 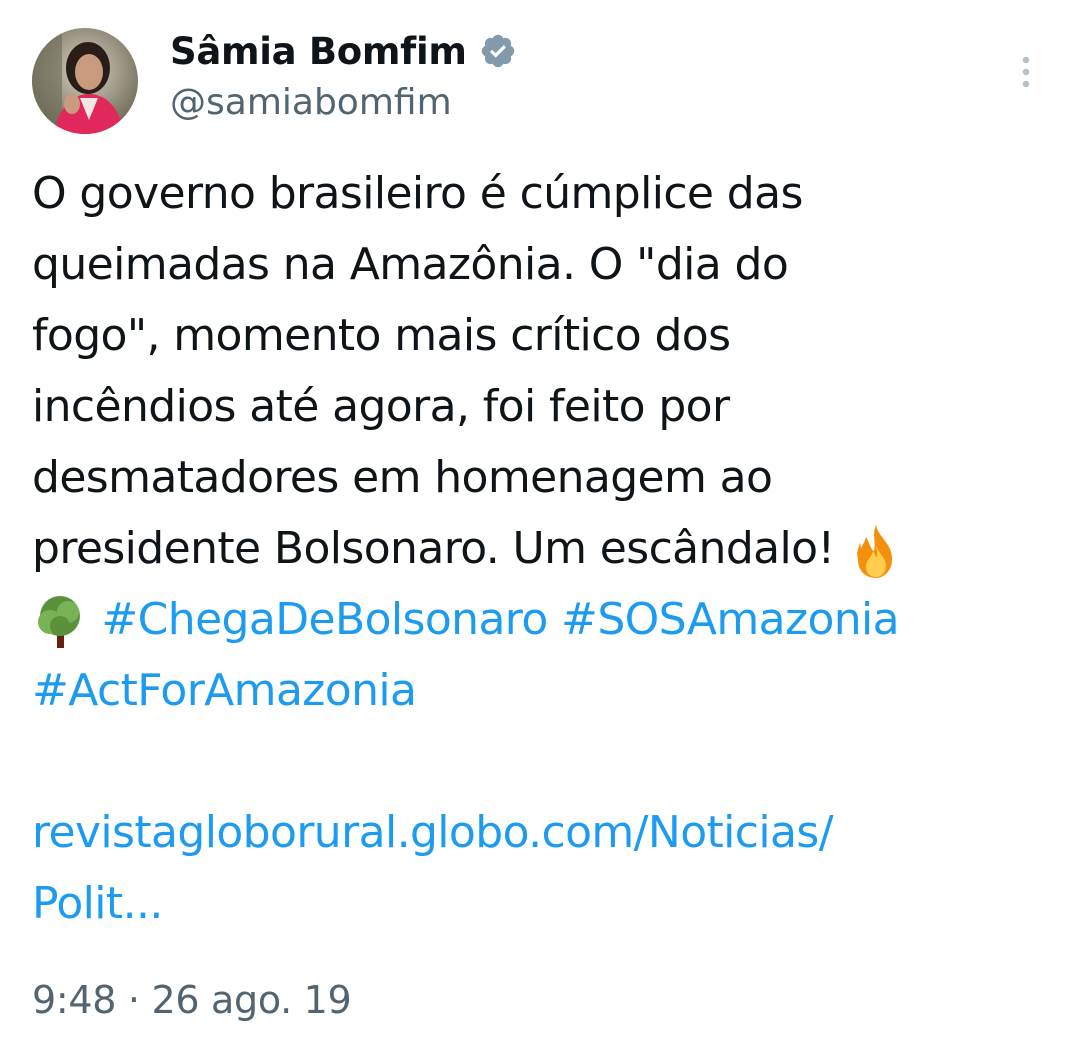 I want to click on tweet-text-line: O governo brasileiro é cúmplice das, so click(x=417, y=193).